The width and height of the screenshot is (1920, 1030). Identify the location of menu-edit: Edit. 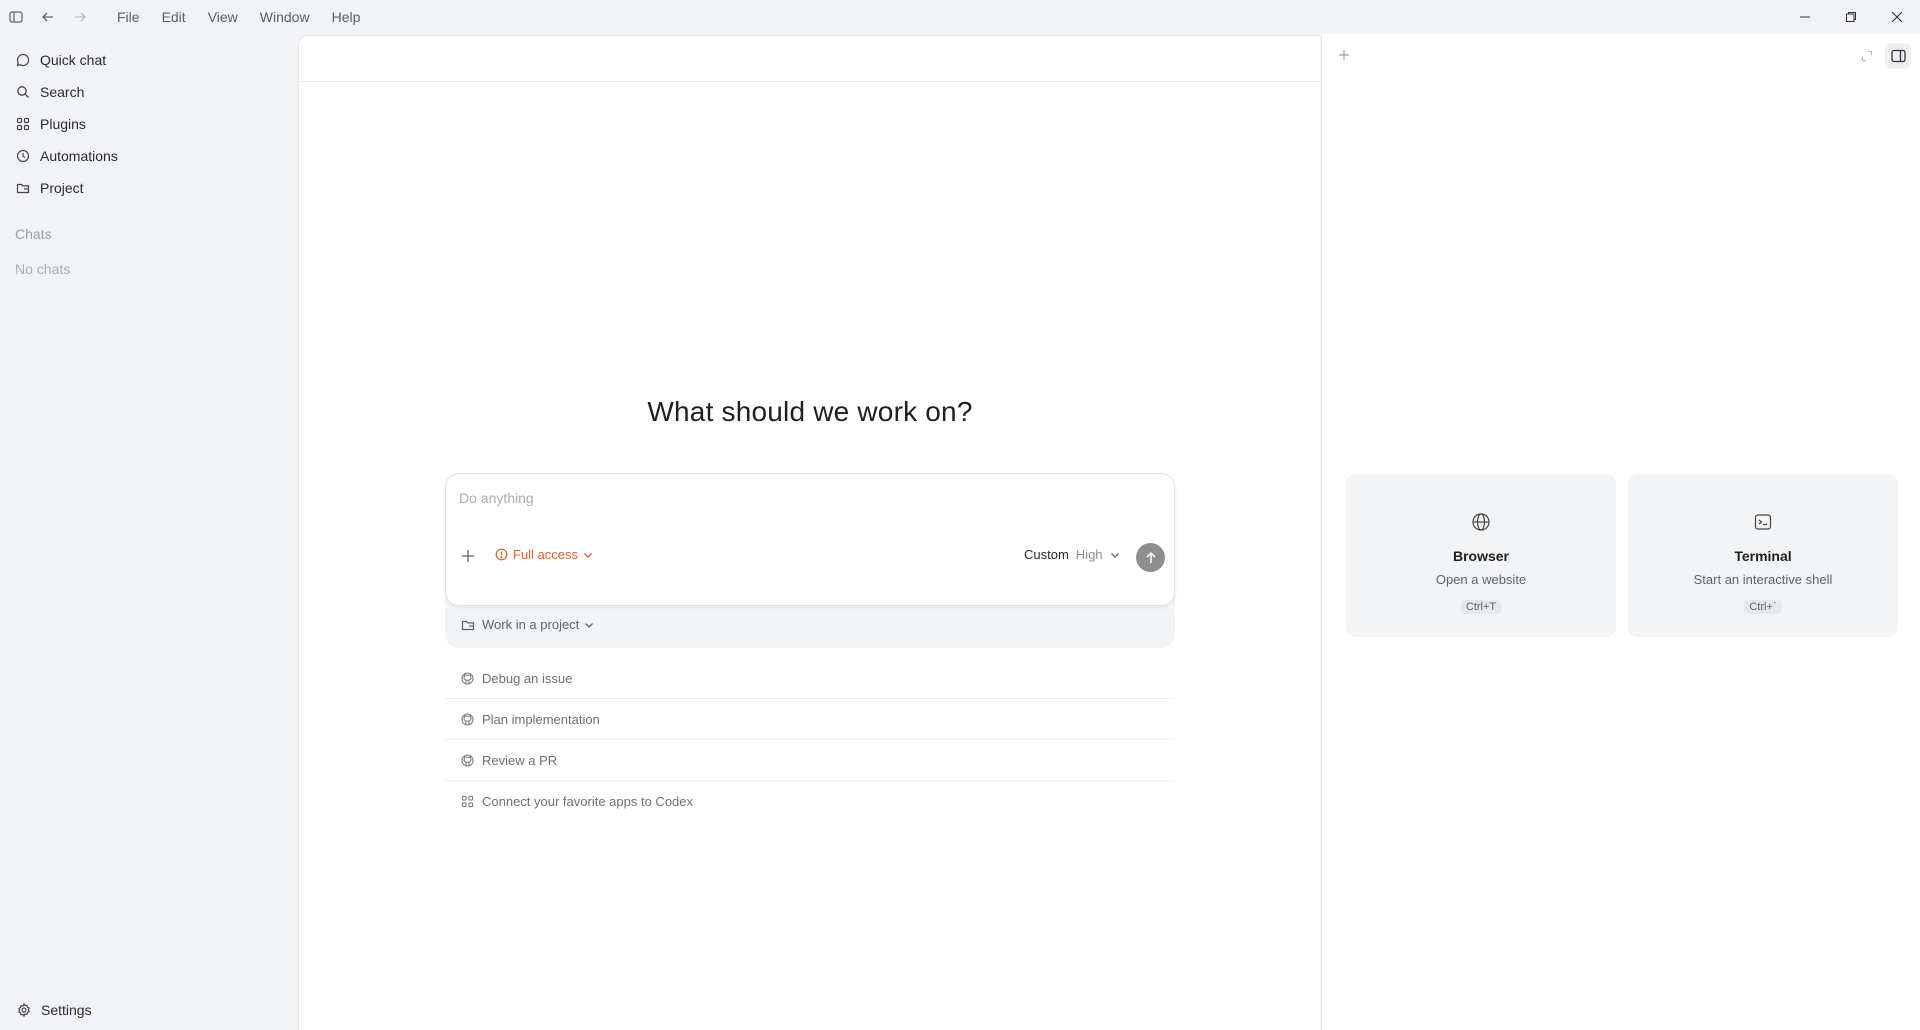
(174, 17).